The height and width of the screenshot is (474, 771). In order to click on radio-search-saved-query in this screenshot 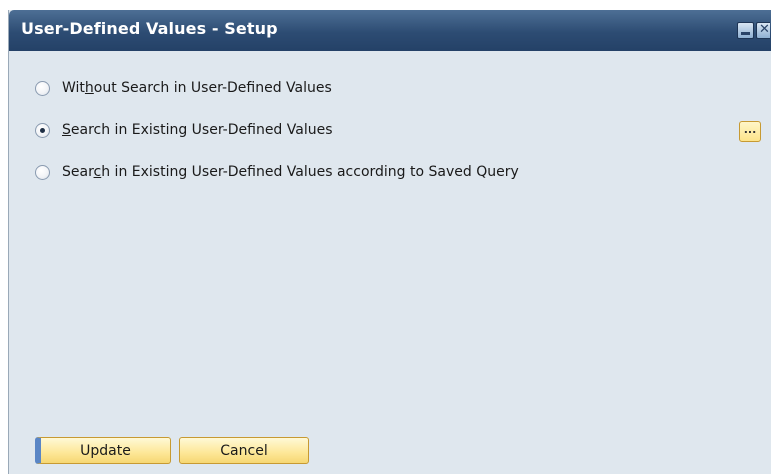, I will do `click(42, 172)`.